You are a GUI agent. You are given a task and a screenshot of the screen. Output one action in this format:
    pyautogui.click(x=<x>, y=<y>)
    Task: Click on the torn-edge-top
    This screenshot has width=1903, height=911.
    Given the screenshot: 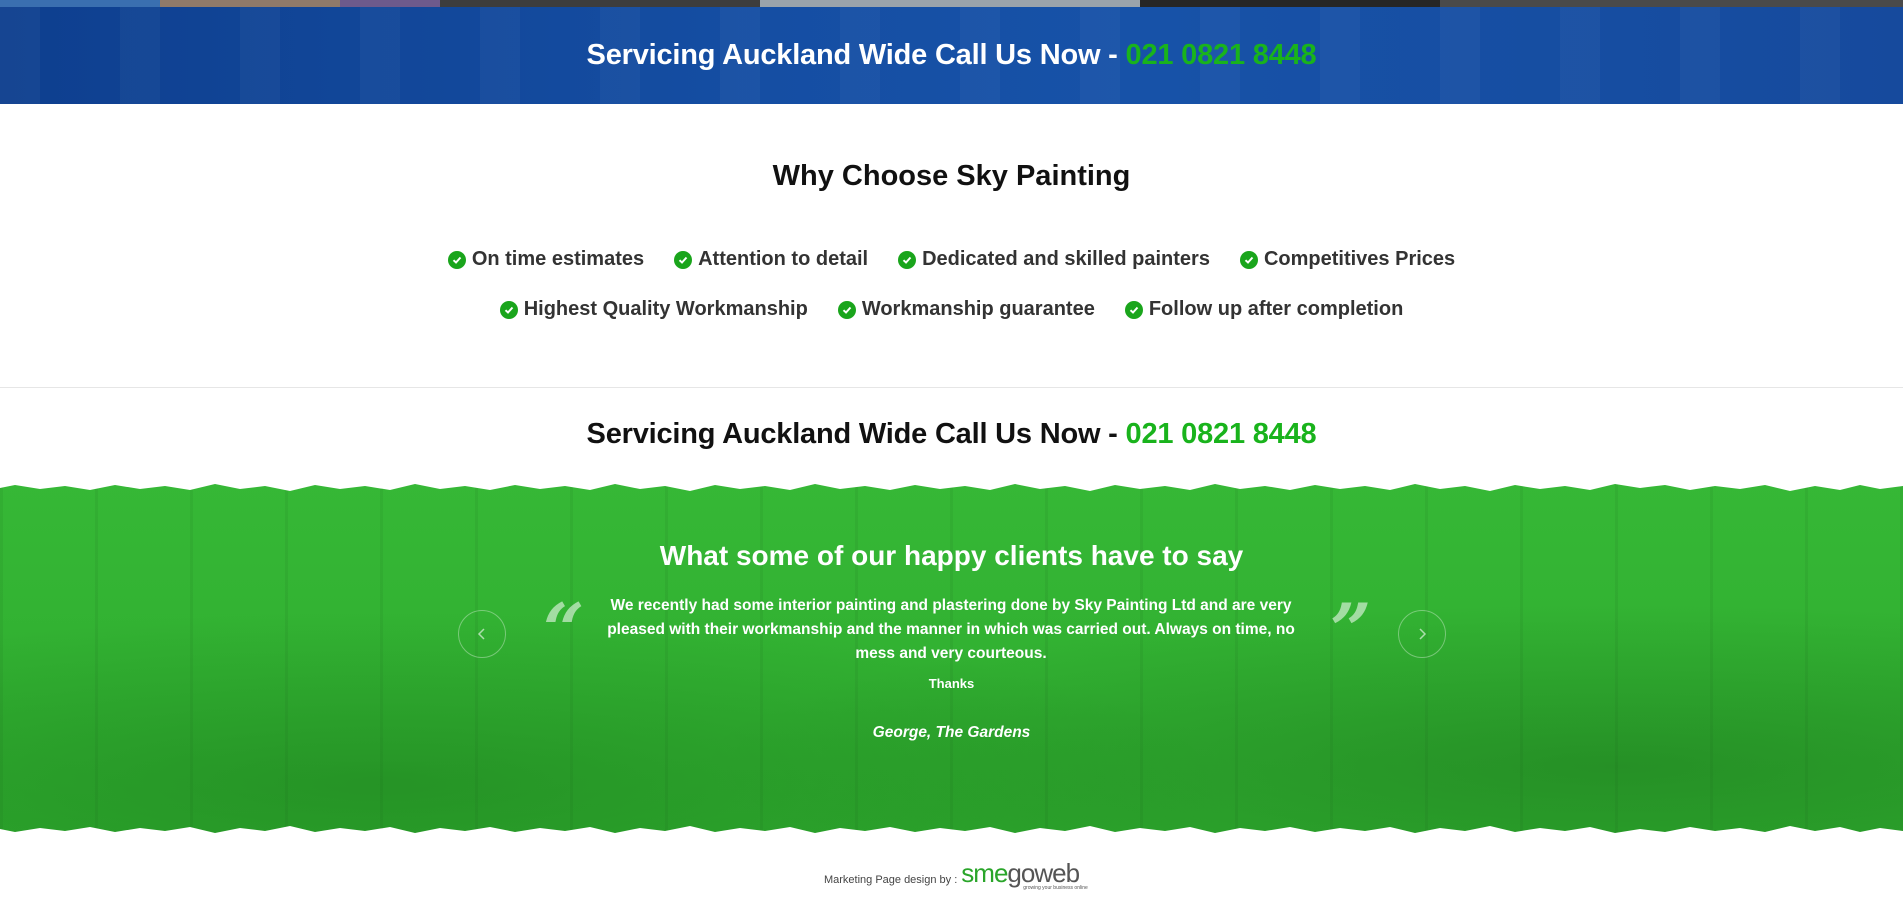 What is the action you would take?
    pyautogui.click(x=951, y=485)
    